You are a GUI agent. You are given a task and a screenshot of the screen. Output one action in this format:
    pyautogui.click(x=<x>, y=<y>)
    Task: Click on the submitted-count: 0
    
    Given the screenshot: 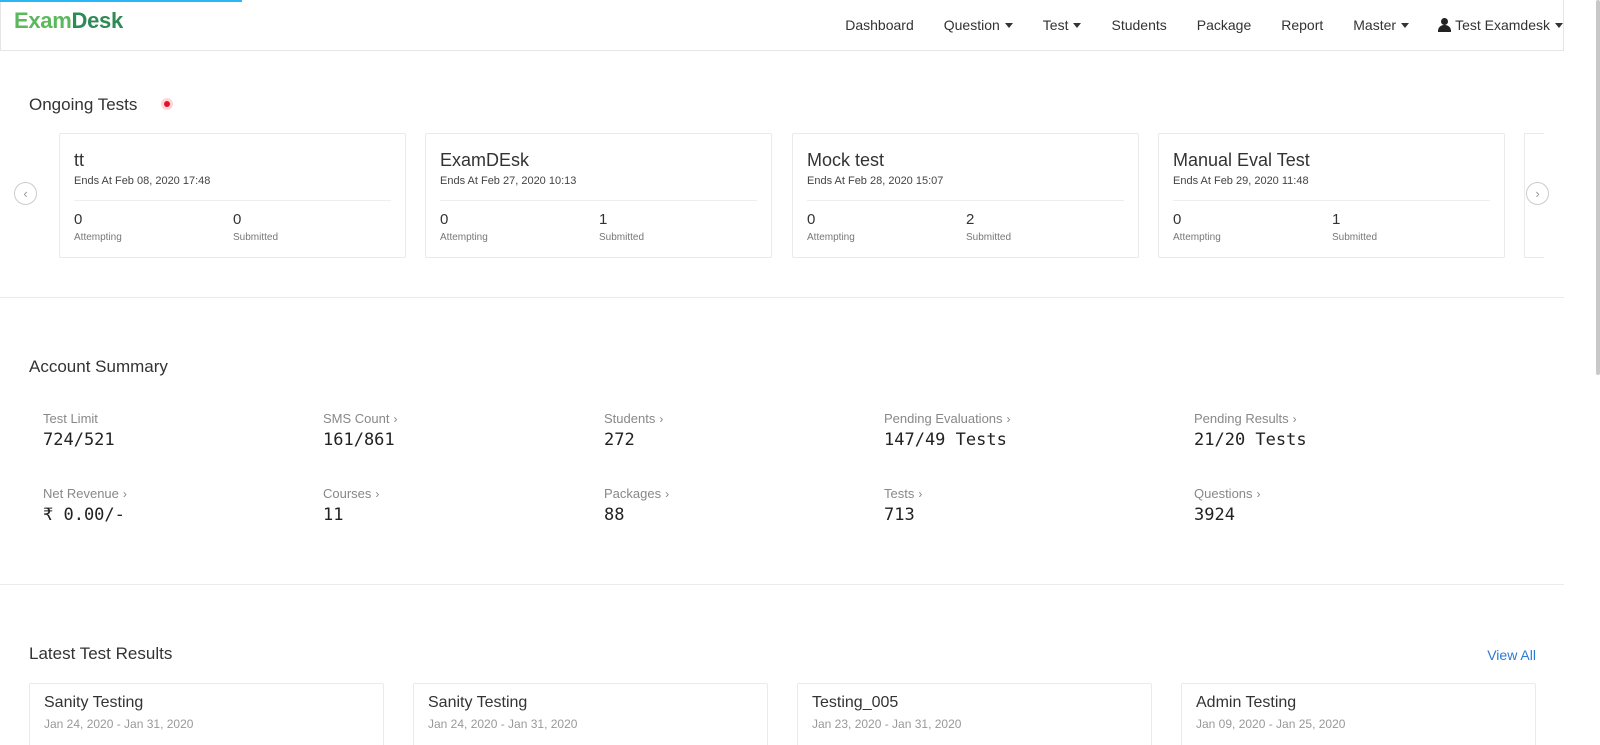 What is the action you would take?
    pyautogui.click(x=237, y=219)
    